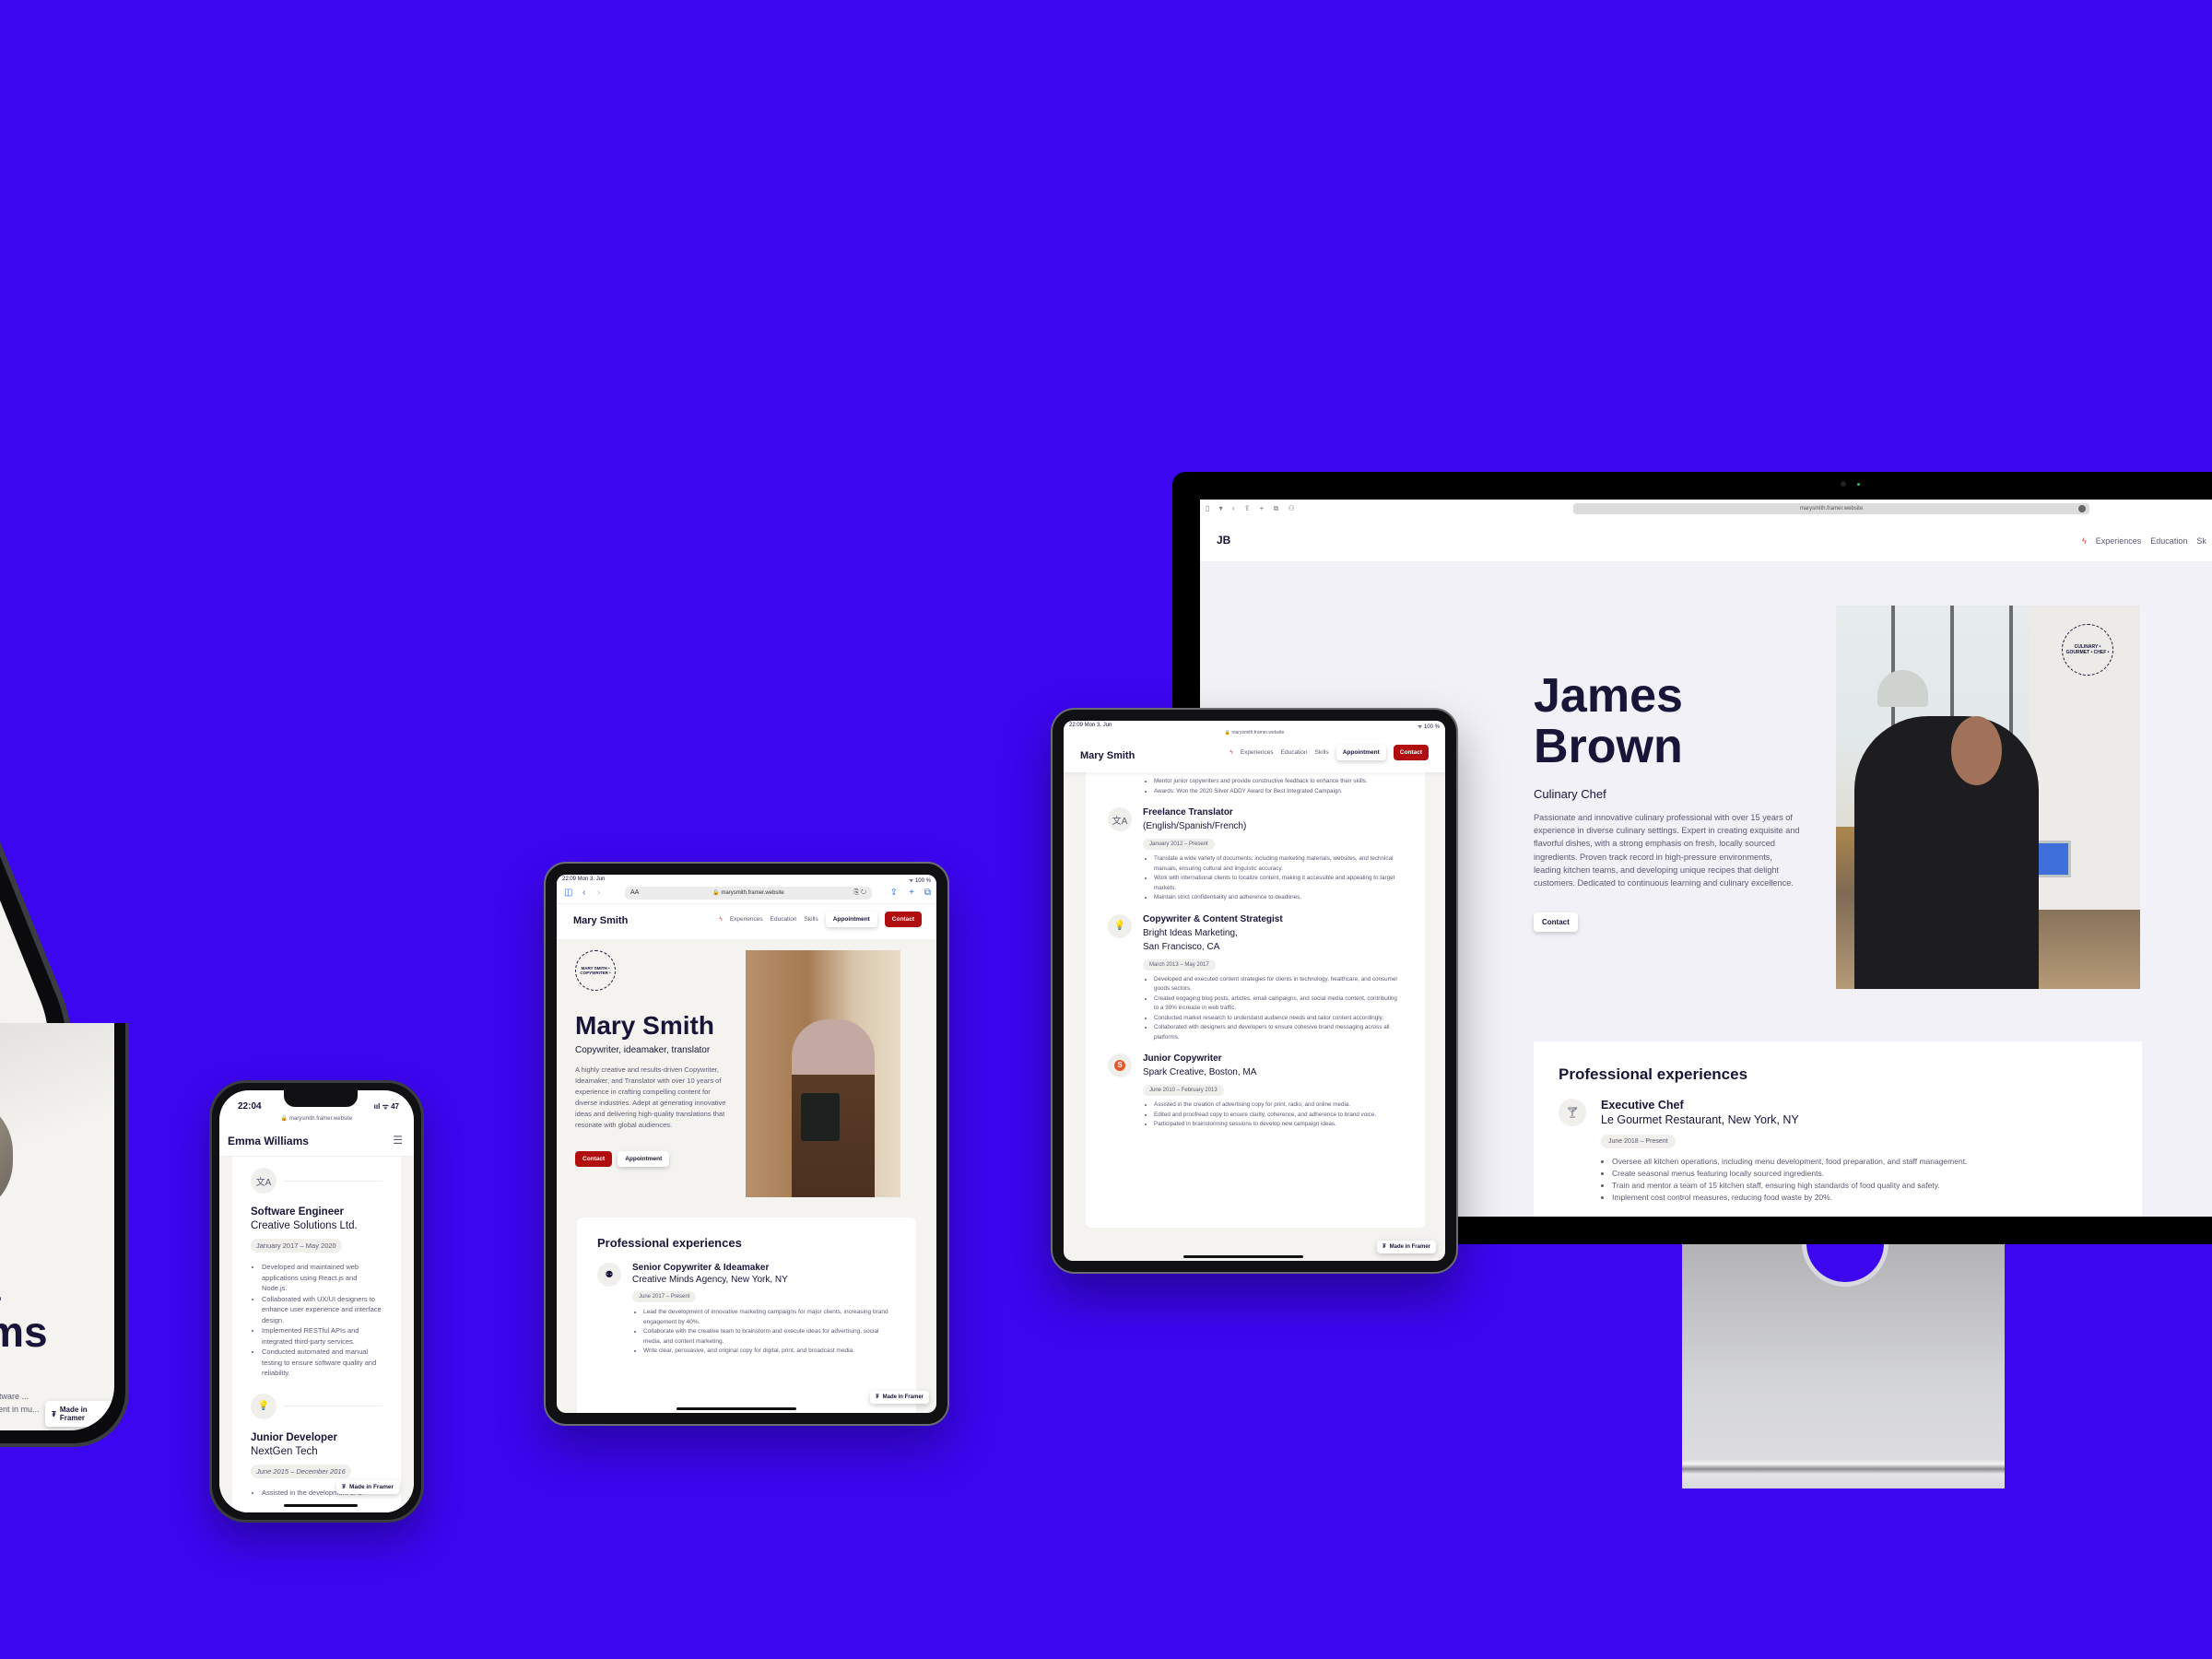 The image size is (2212, 1659). I want to click on imac-stand, so click(1843, 1366).